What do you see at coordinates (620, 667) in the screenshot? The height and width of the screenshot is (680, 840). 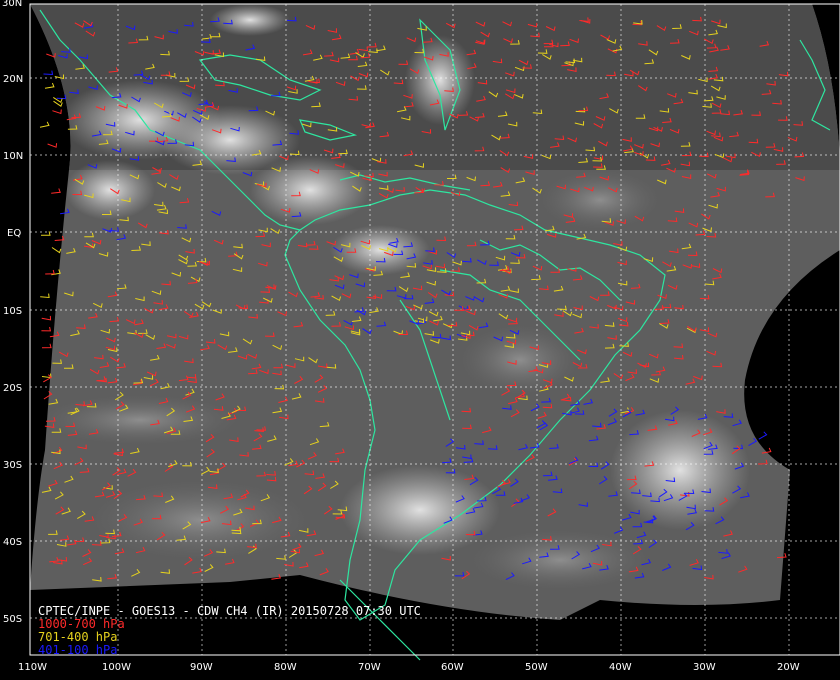 I see `lon-label-40w: 40W` at bounding box center [620, 667].